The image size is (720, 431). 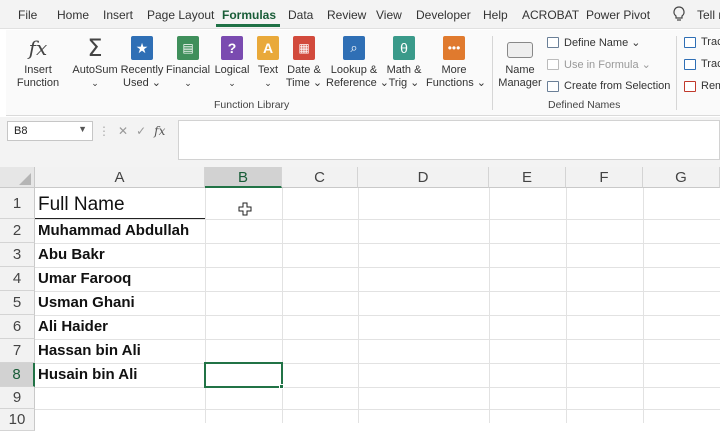 I want to click on lightbulb-icon, so click(x=679, y=14).